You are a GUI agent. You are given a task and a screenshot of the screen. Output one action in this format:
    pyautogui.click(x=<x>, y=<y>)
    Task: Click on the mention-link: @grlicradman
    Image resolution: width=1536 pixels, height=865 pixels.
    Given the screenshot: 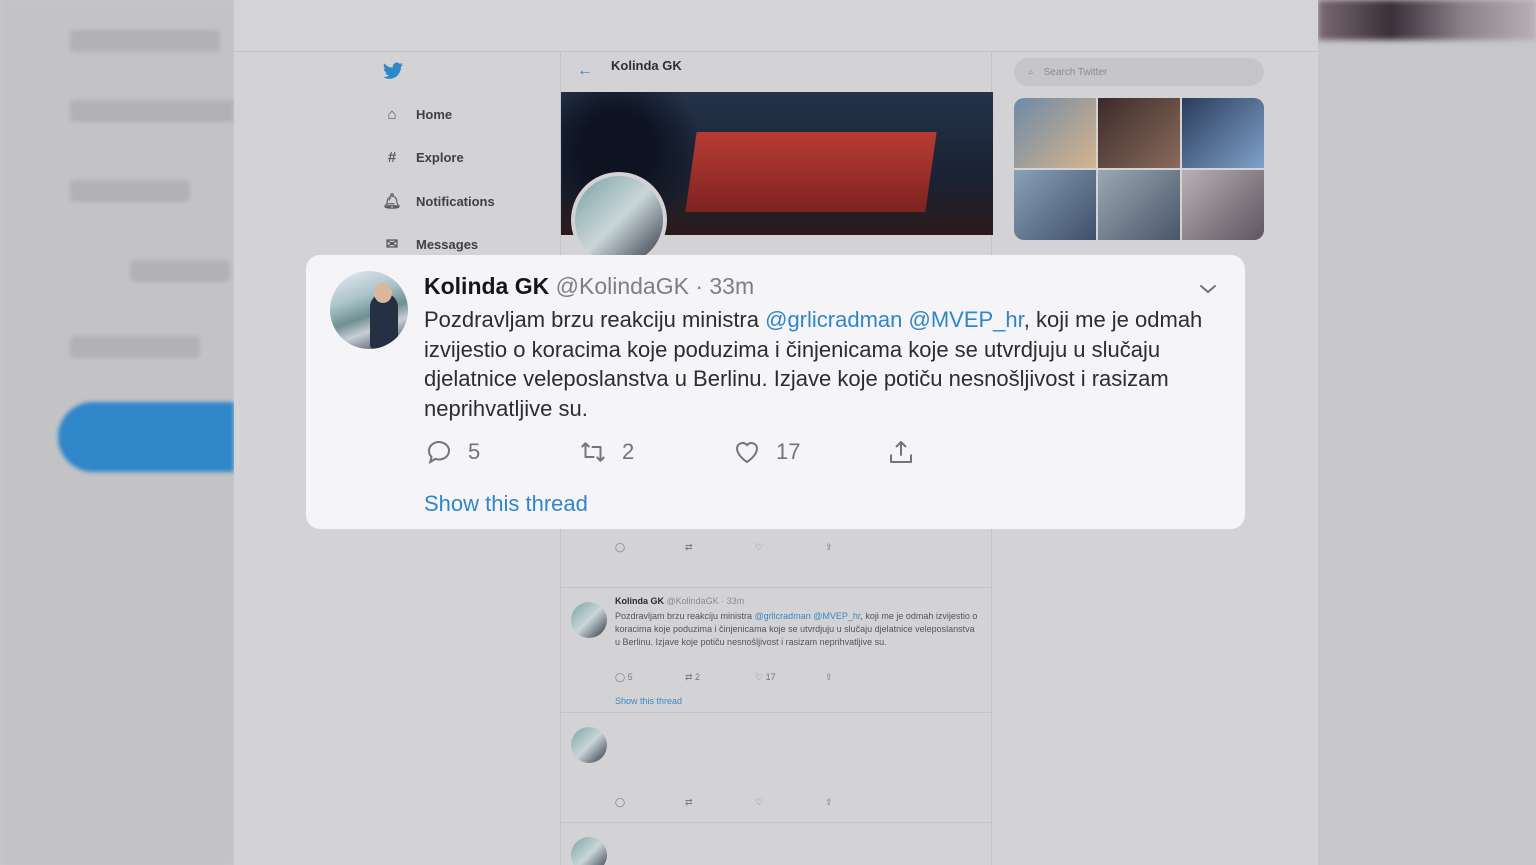 What is the action you would take?
    pyautogui.click(x=833, y=319)
    